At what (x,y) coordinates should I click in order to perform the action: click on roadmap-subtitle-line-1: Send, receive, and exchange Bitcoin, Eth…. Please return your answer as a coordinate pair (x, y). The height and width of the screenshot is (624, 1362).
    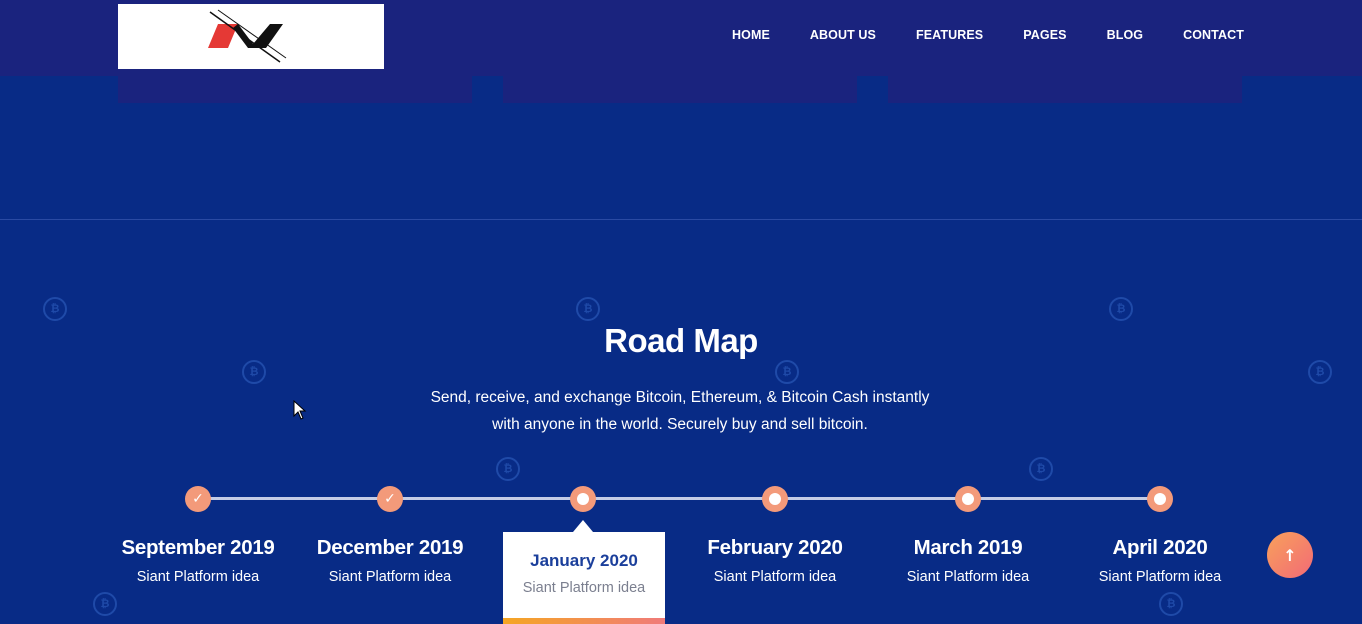
    Looking at the image, I should click on (680, 397).